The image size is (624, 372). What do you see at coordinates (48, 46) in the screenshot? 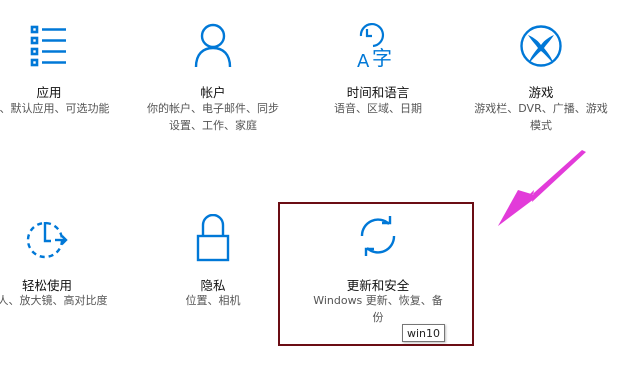
I see `apps-list-icon` at bounding box center [48, 46].